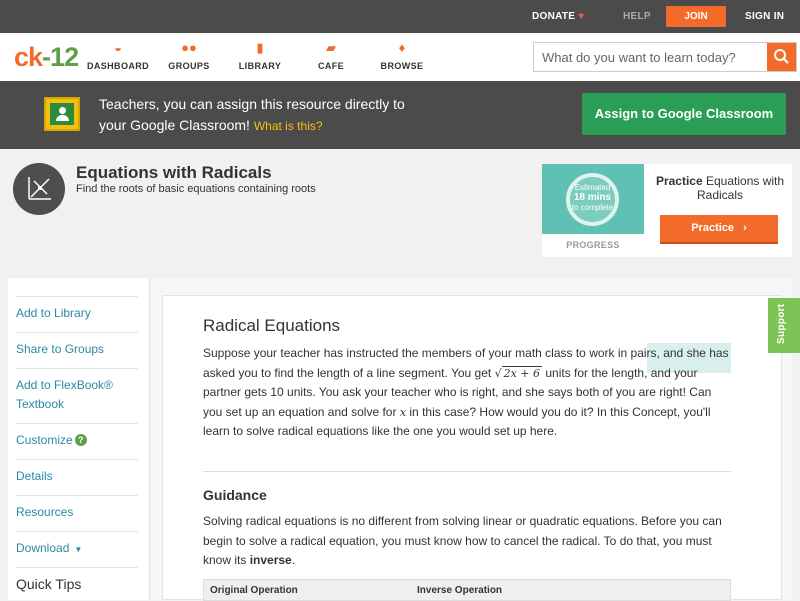 Image resolution: width=800 pixels, height=601 pixels. Describe the element at coordinates (402, 47) in the screenshot. I see `lightbulb-icon: ♦` at that location.